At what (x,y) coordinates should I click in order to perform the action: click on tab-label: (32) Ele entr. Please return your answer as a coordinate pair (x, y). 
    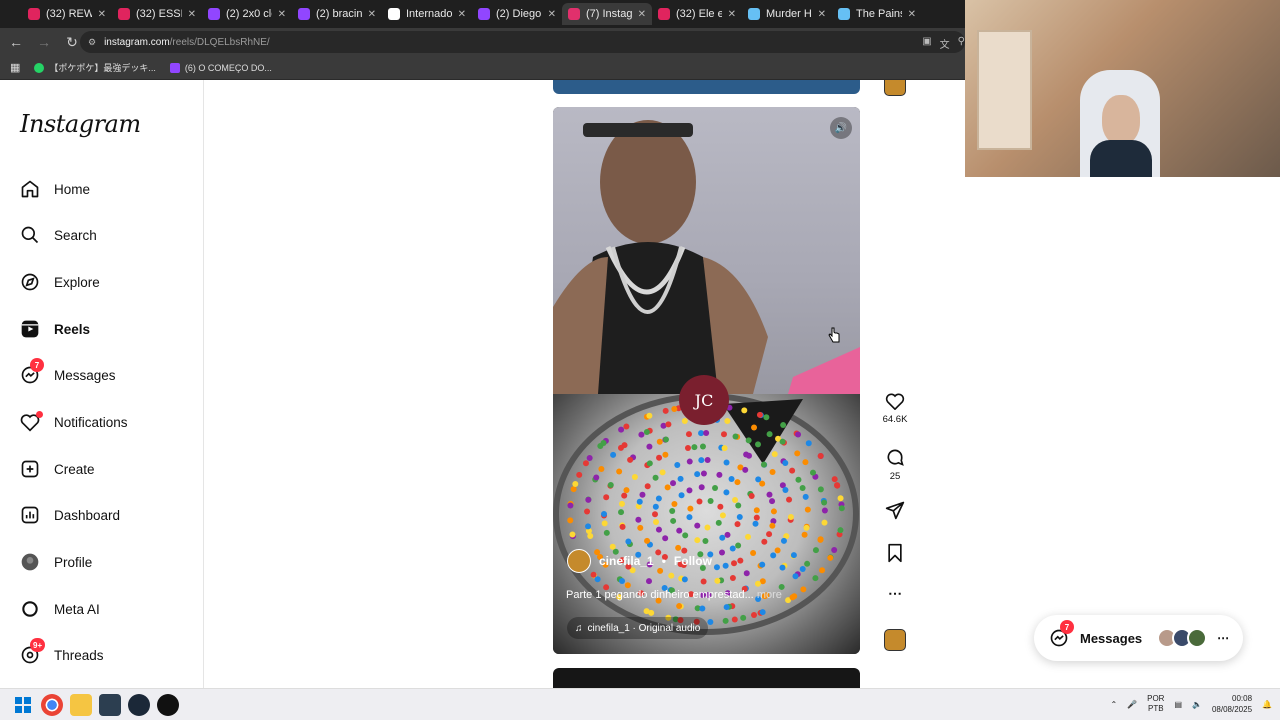
    Looking at the image, I should click on (699, 14).